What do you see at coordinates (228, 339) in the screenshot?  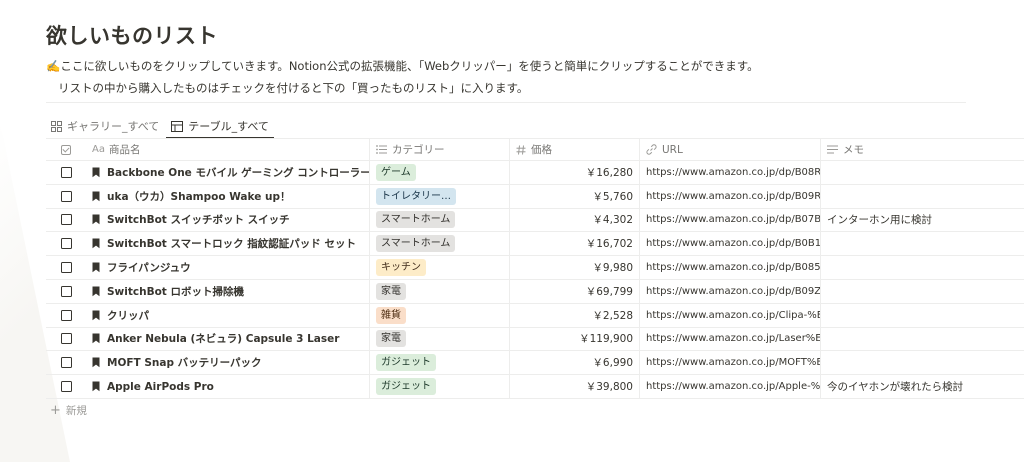 I see `name-cell: Anker Nebula (ネビュラ) Capsule 3 Laser` at bounding box center [228, 339].